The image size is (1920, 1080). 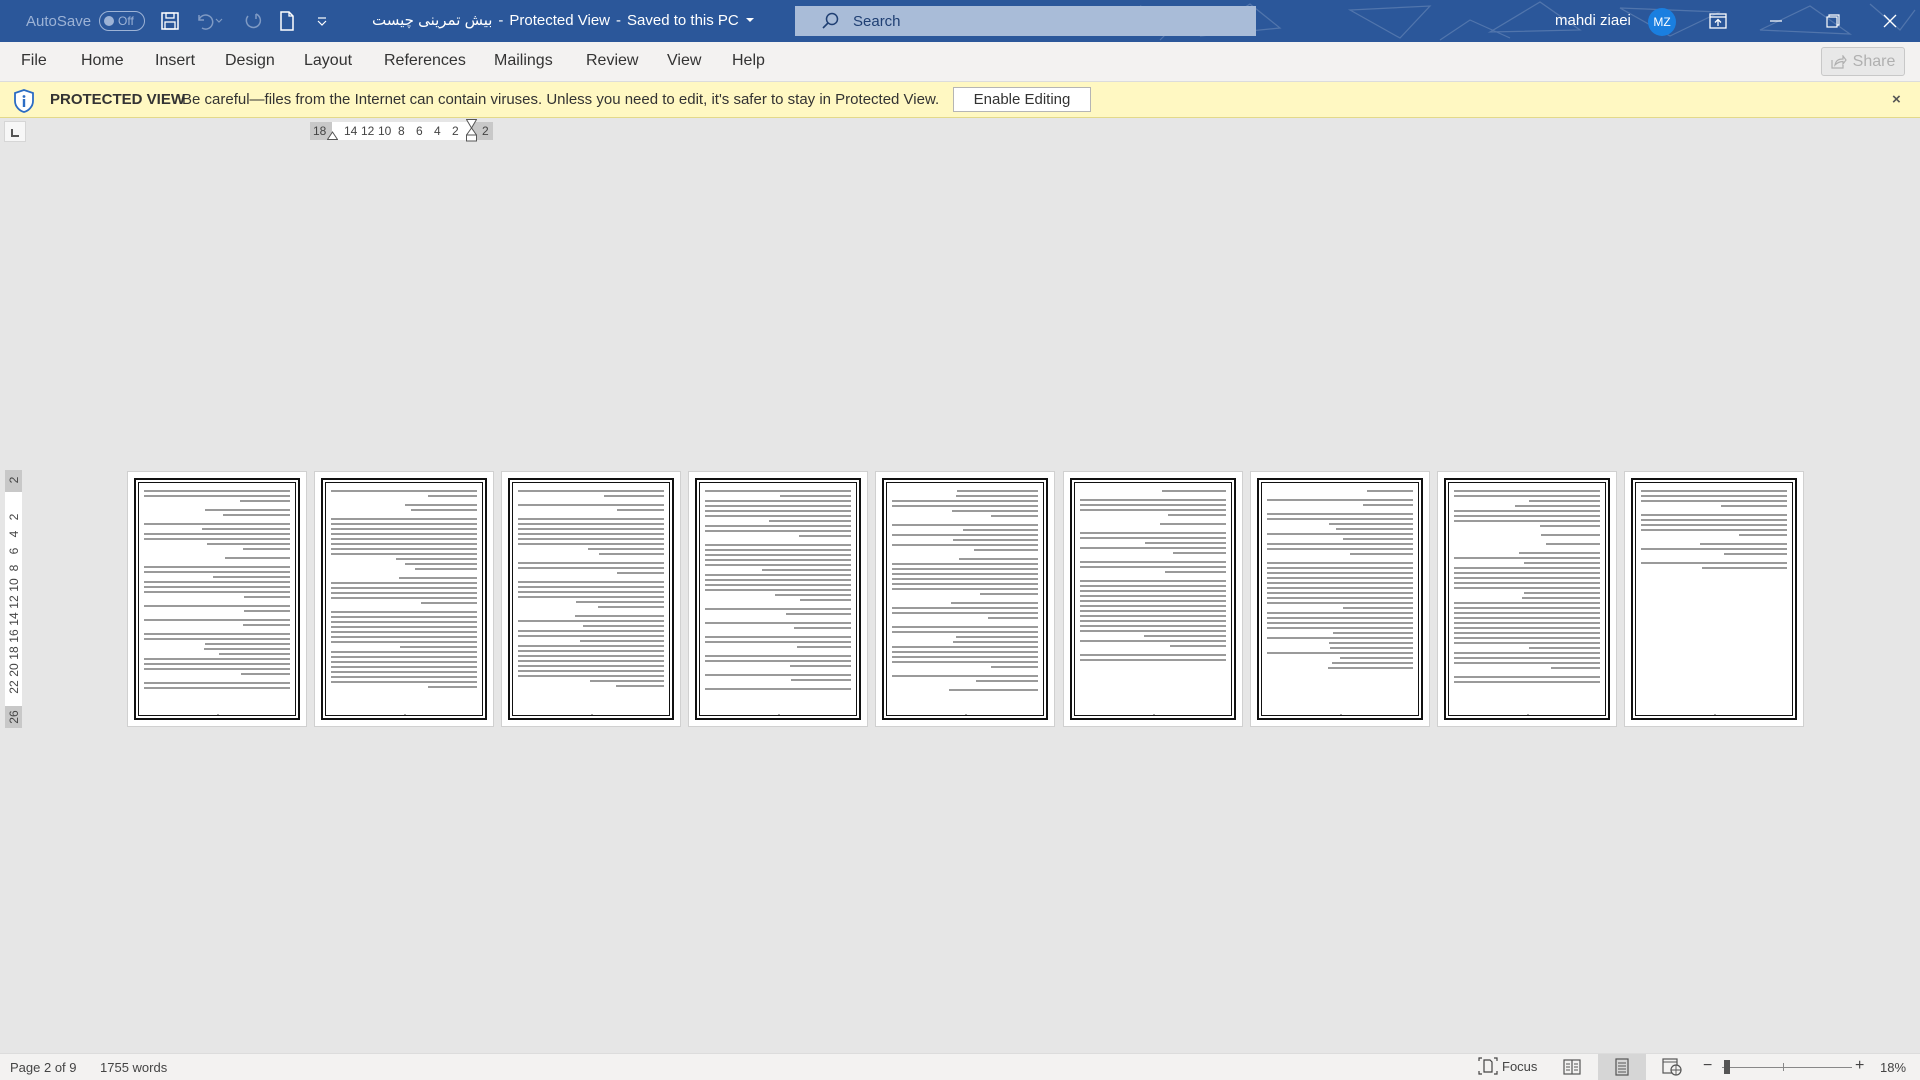 I want to click on restore-button, so click(x=1833, y=21).